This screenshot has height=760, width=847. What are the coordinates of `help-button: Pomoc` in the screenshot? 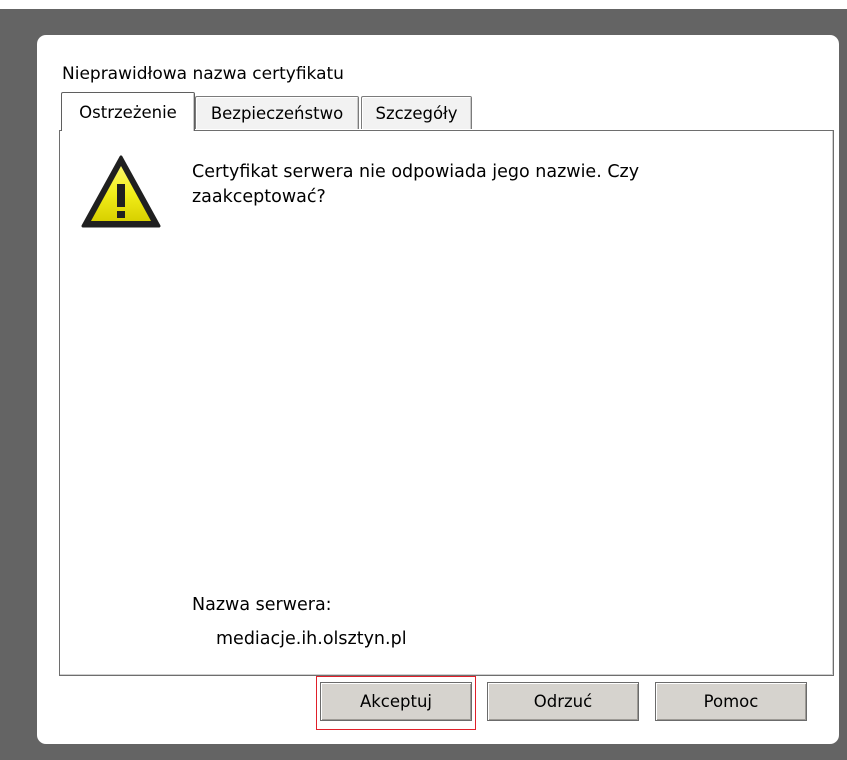 It's located at (731, 701).